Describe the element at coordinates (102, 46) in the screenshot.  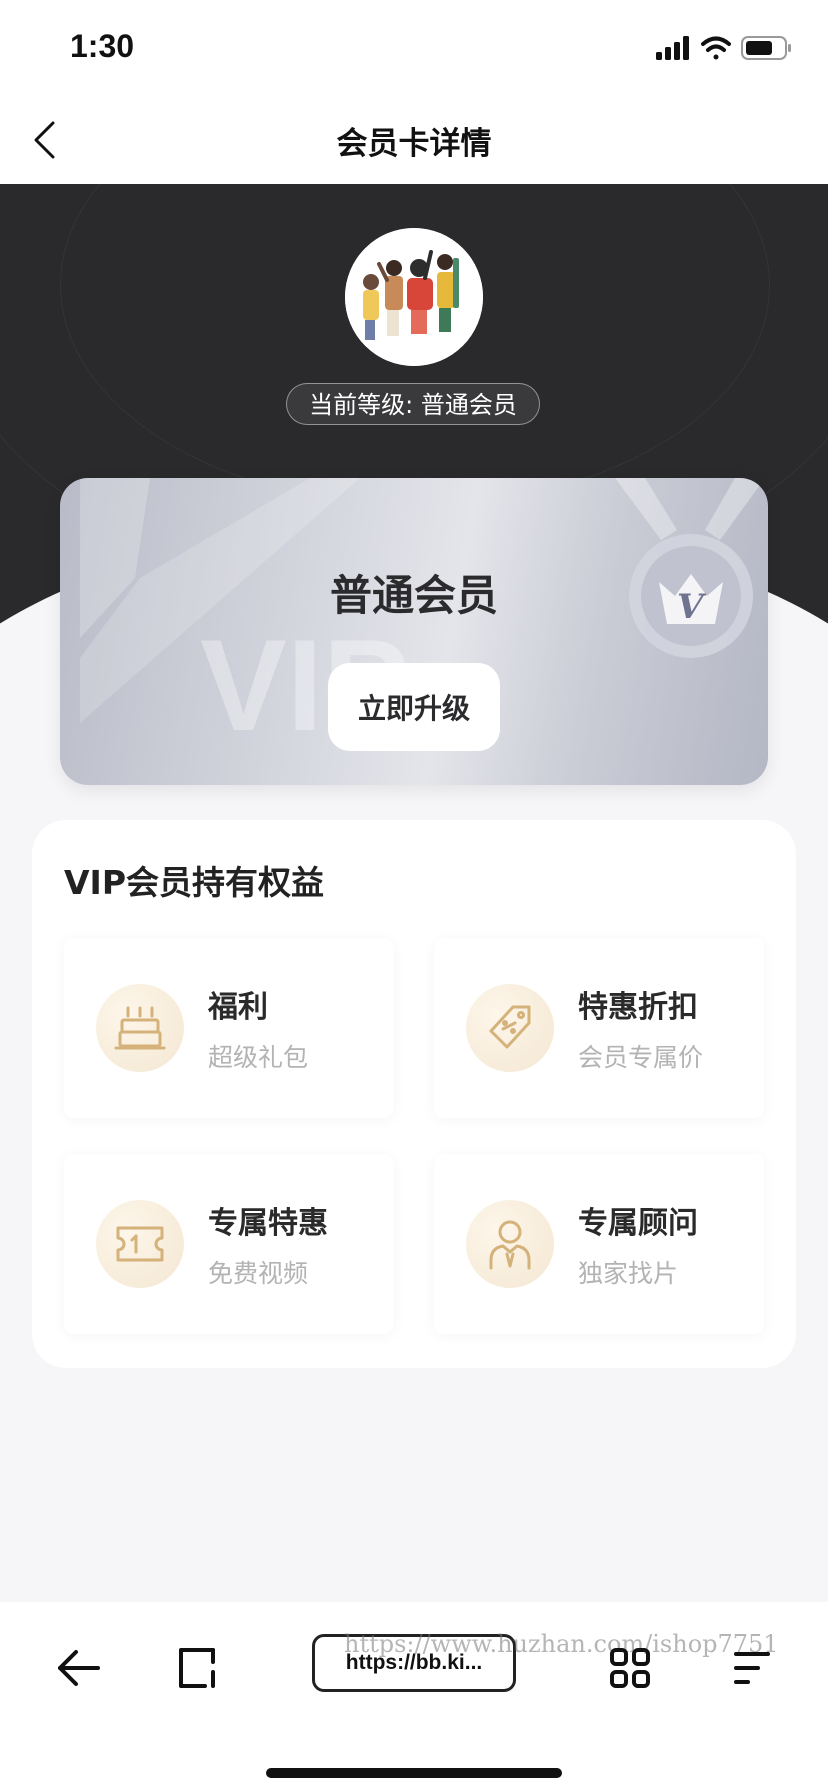
I see `status-time: 1:30` at that location.